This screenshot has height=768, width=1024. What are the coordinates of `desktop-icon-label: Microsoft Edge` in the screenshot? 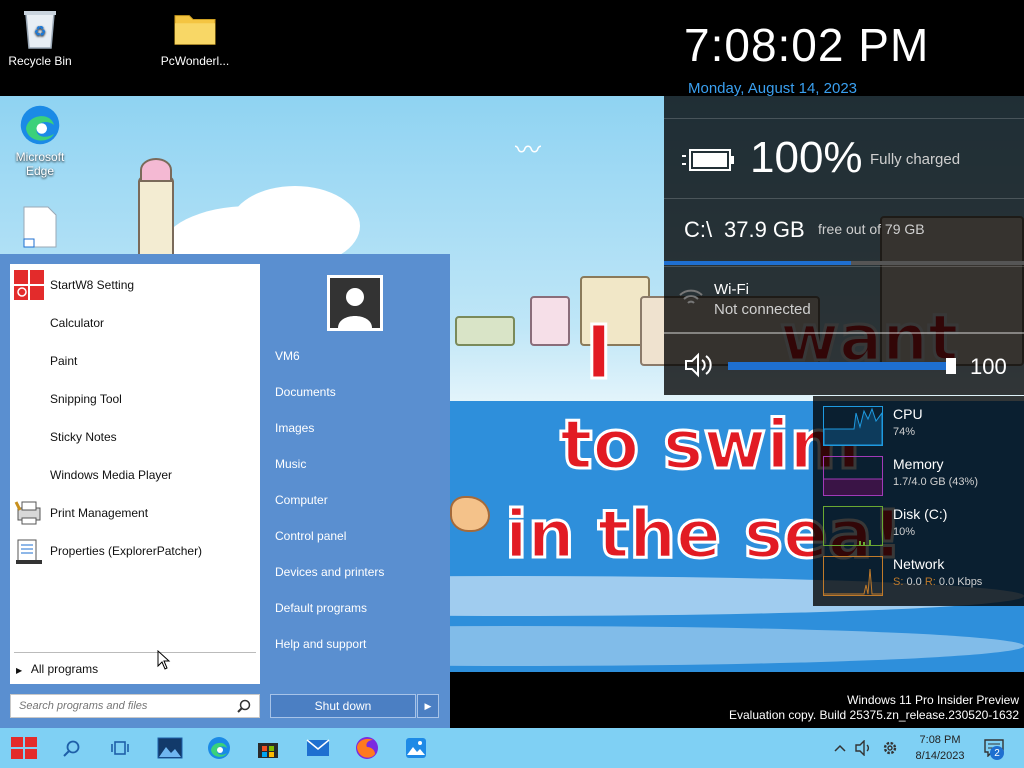 It's located at (40, 164).